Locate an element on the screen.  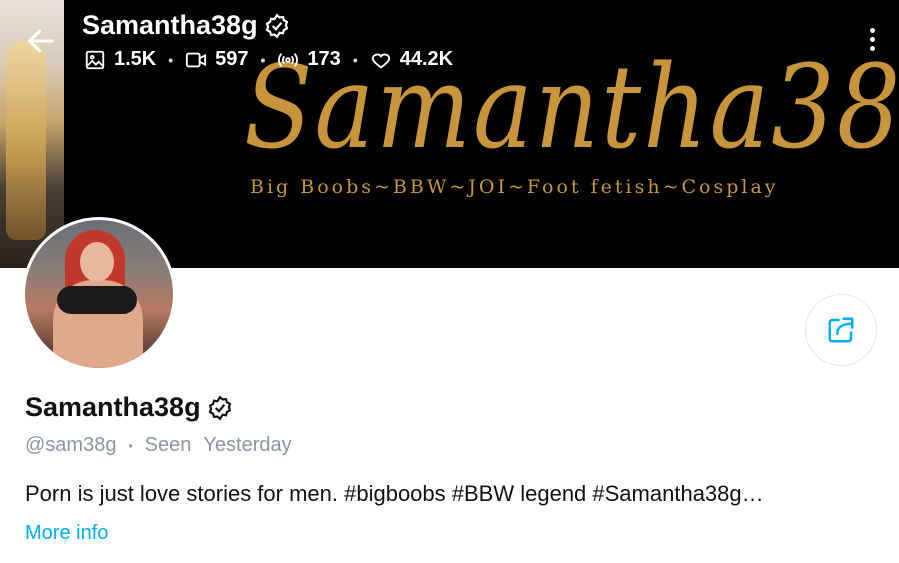
share-icon is located at coordinates (841, 330).